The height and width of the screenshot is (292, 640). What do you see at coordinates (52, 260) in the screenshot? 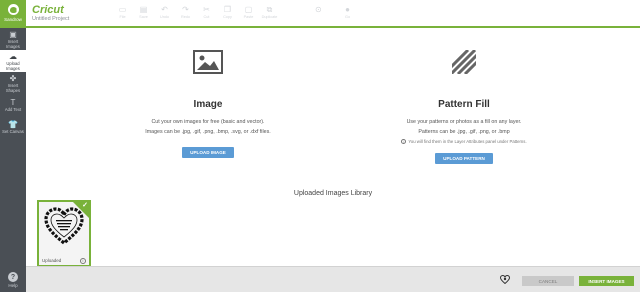
I see `card-label: Uploaded` at bounding box center [52, 260].